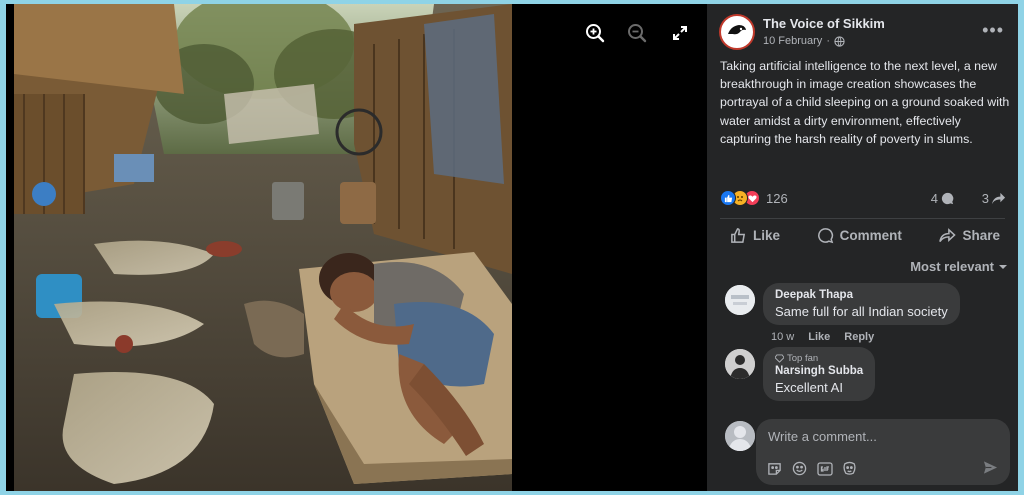  I want to click on comment-time: 10 w, so click(782, 337).